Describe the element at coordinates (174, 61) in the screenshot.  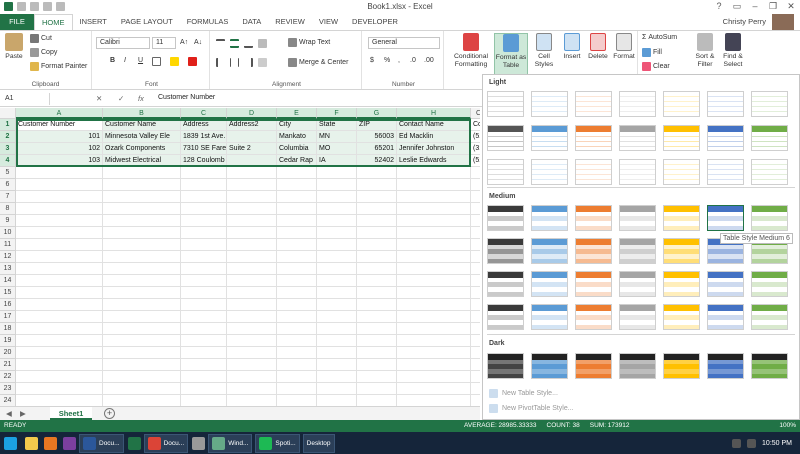
I see `fill-color-button` at that location.